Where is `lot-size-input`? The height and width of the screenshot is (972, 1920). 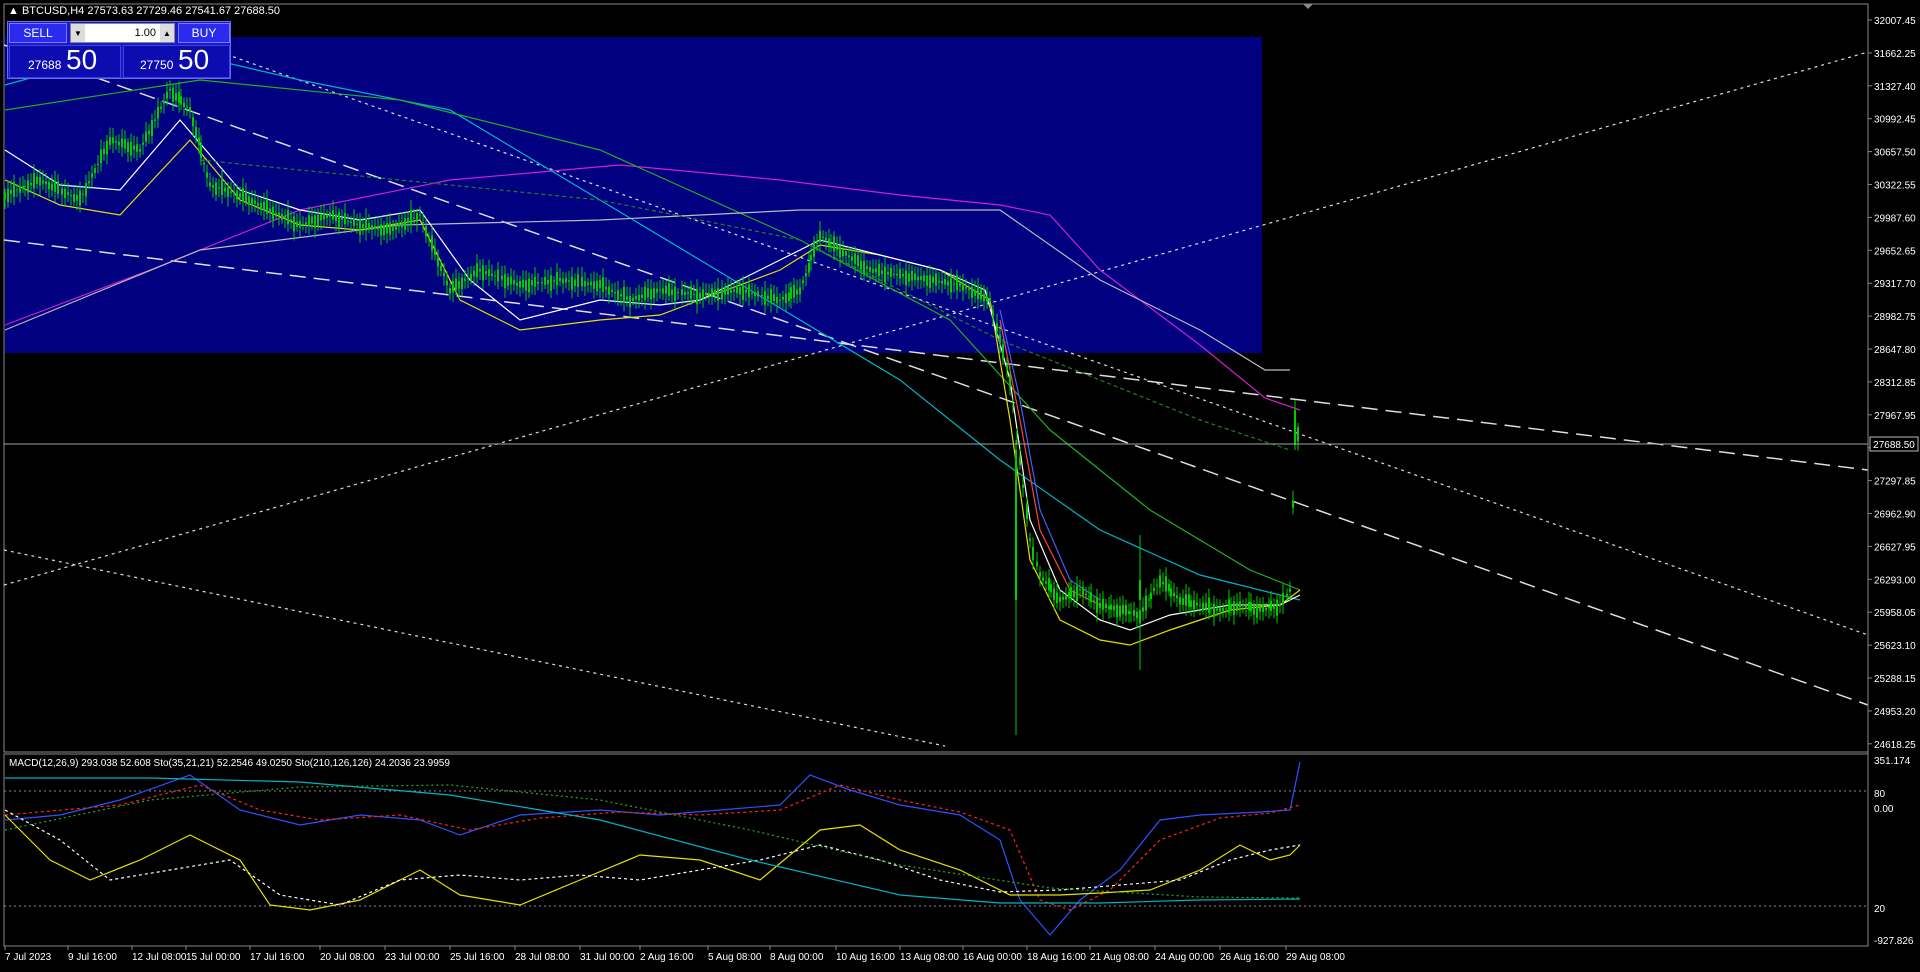
lot-size-input is located at coordinates (122, 32).